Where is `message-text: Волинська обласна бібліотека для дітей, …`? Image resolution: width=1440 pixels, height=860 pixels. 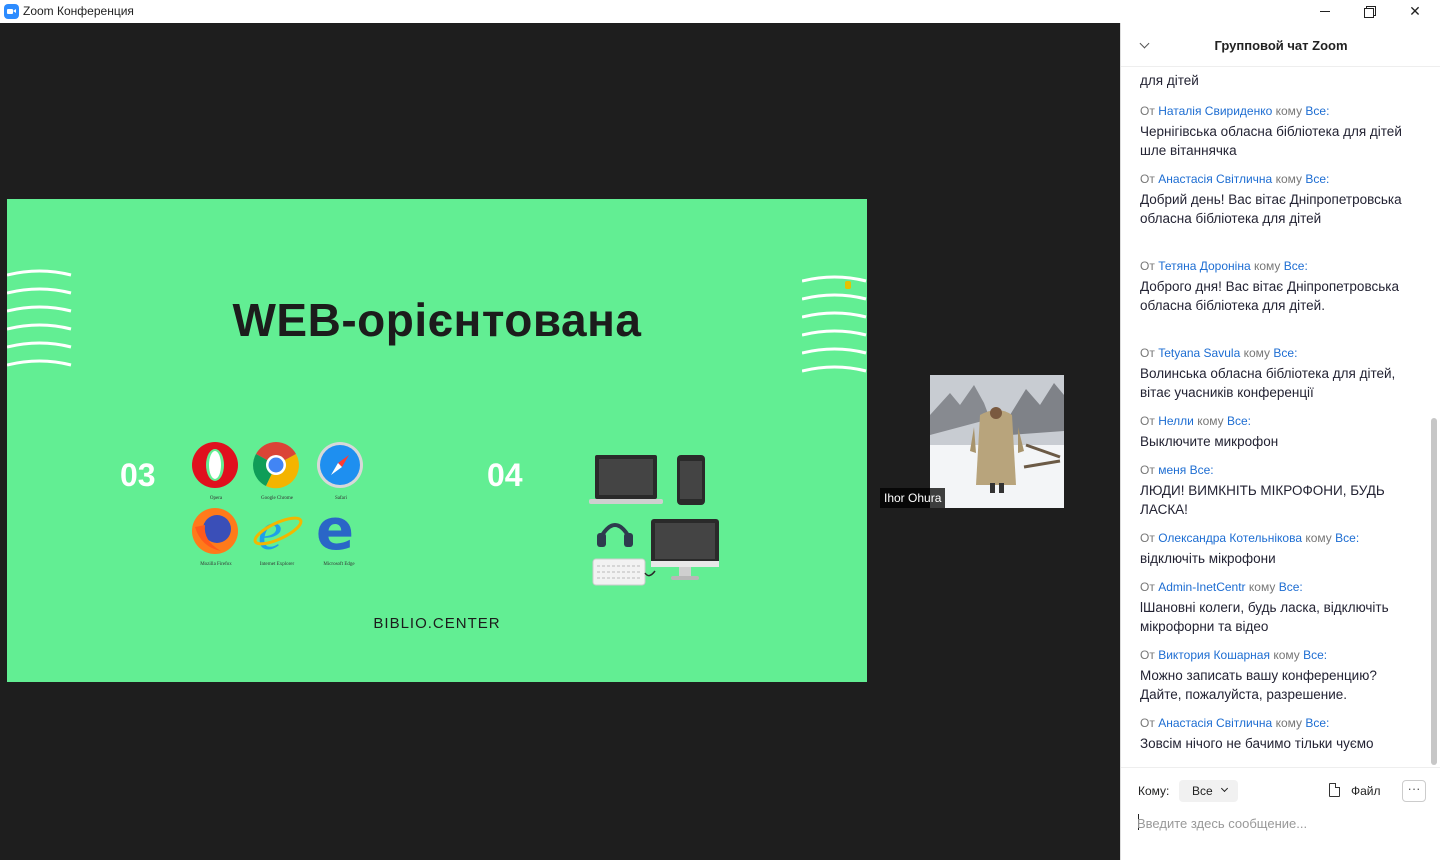
message-text: Волинська обласна бібліотека для дітей, … is located at coordinates (1268, 383).